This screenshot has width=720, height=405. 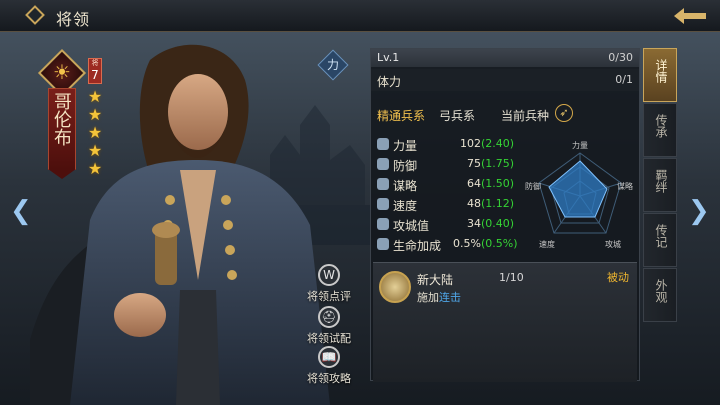 What do you see at coordinates (474, 203) in the screenshot?
I see `stat-value: 48` at bounding box center [474, 203].